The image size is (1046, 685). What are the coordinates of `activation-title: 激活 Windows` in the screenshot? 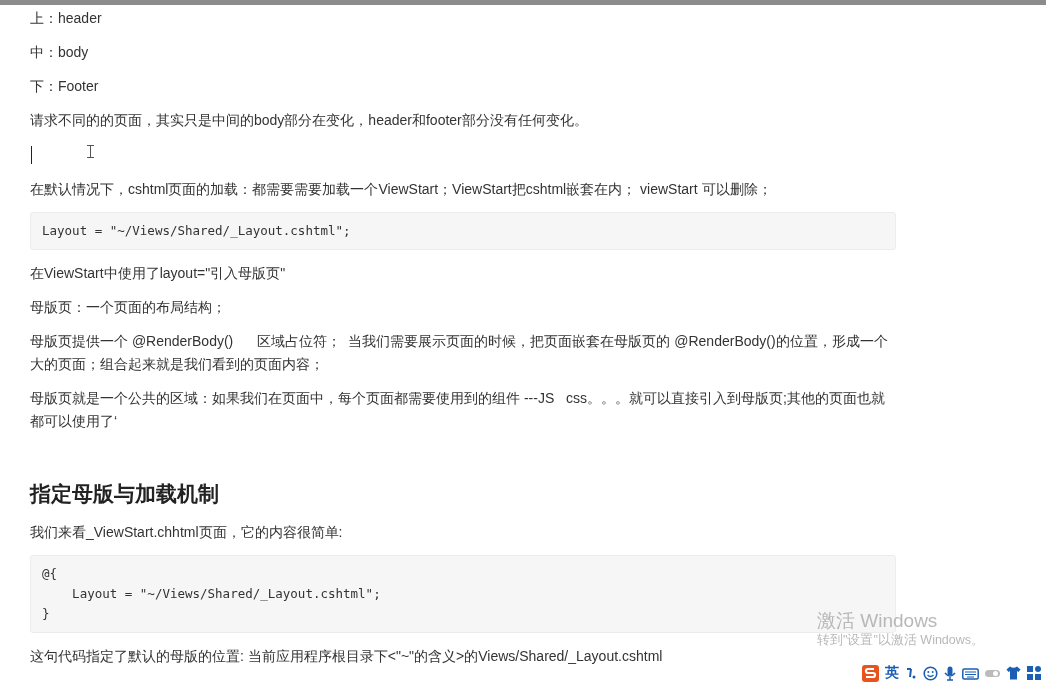 It's located at (878, 621).